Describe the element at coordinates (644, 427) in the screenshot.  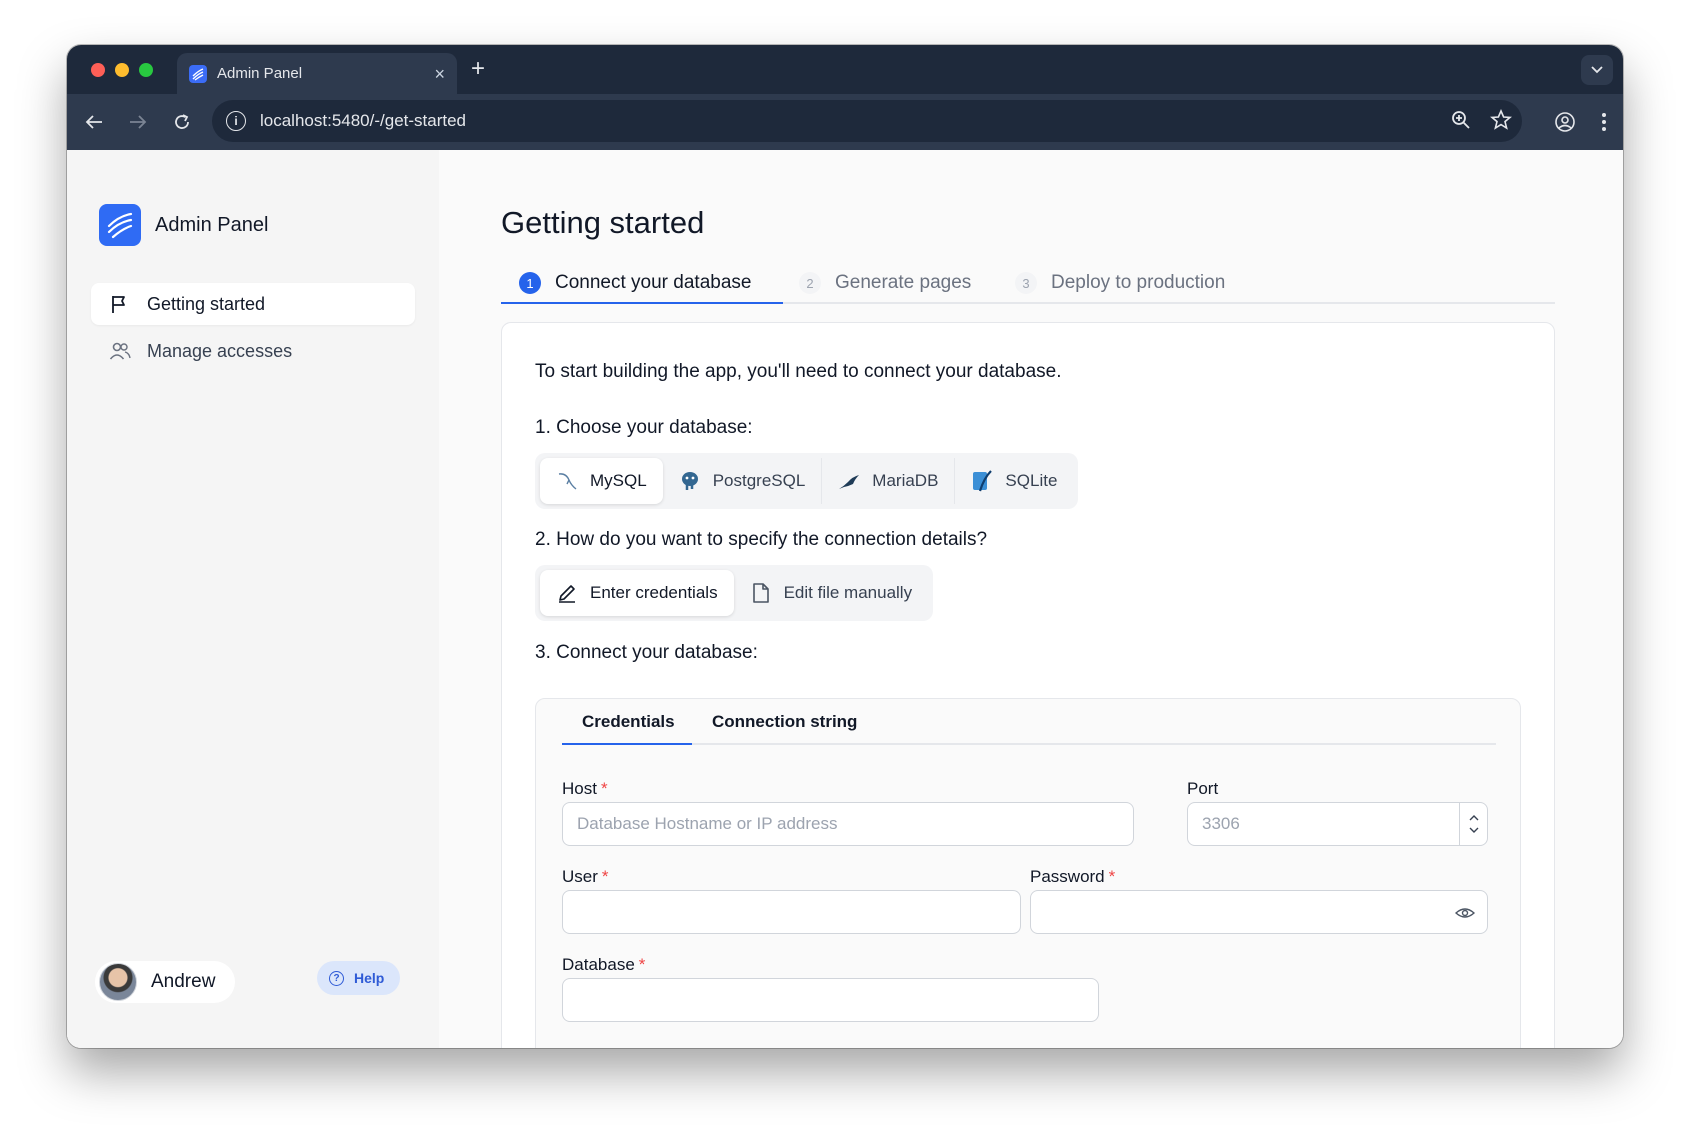
I see `choose-database-label: 1. Choose your database:` at that location.